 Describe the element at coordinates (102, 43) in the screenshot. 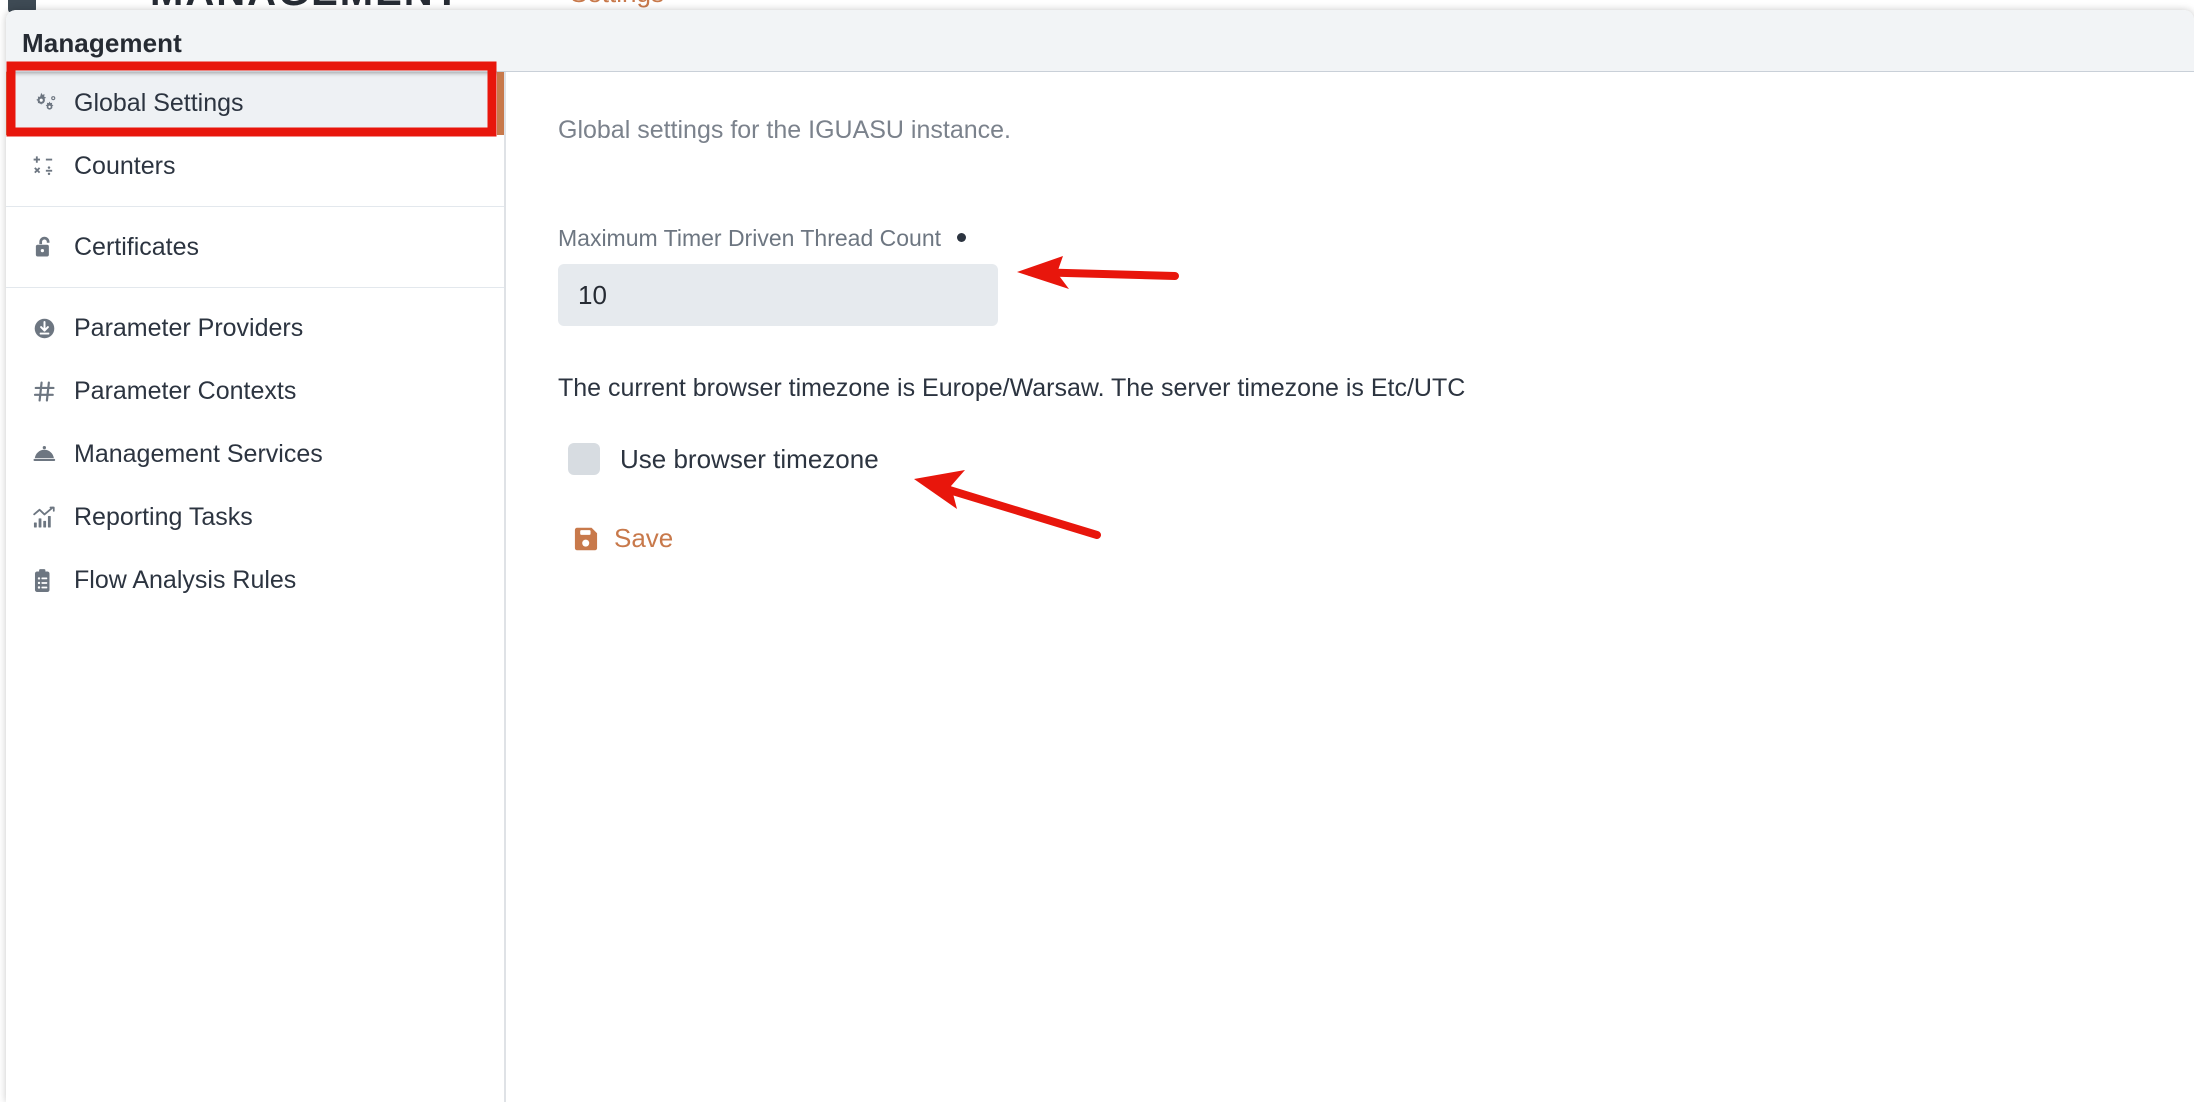

I see `page-title: Management` at that location.